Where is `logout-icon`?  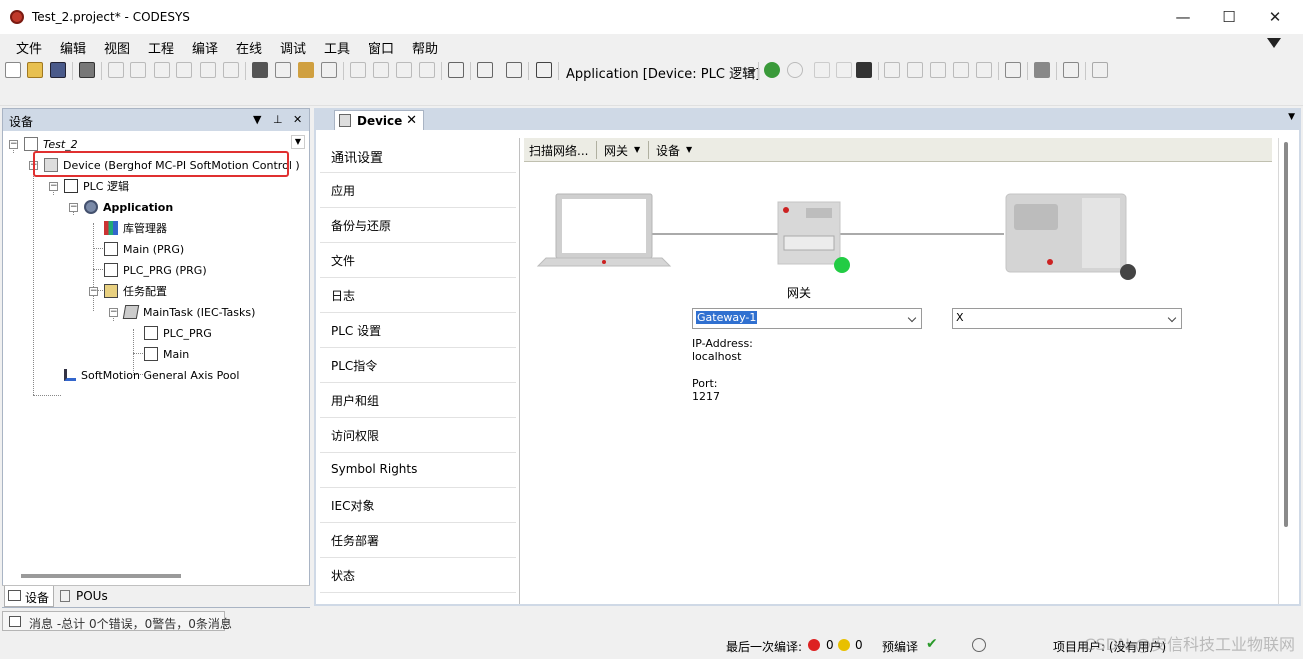
logout-icon is located at coordinates (795, 70).